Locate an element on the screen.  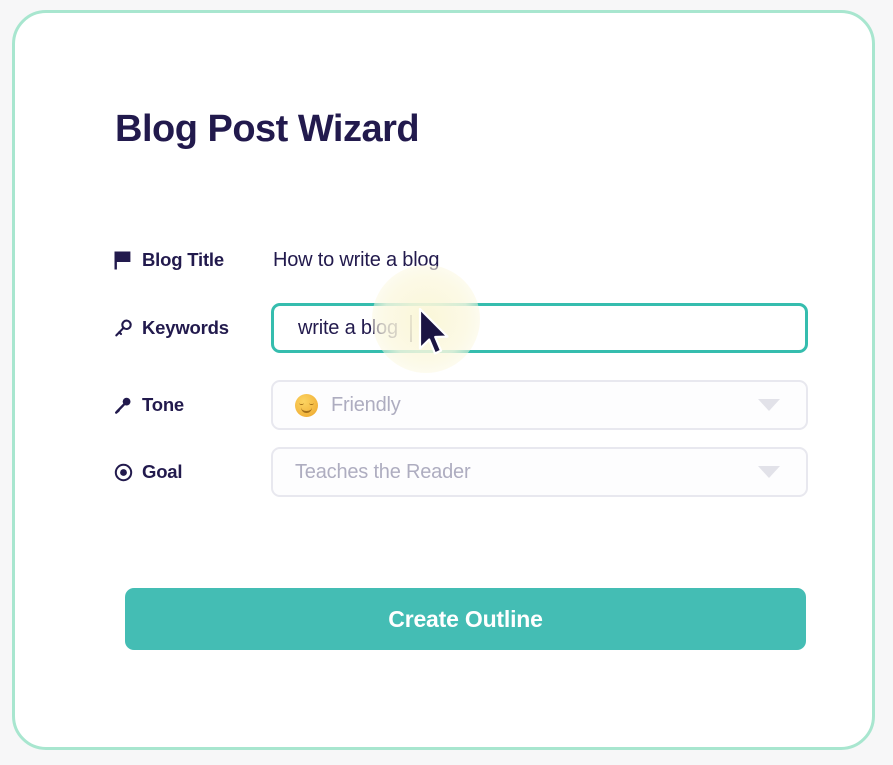
field-label-text: Tone is located at coordinates (163, 404).